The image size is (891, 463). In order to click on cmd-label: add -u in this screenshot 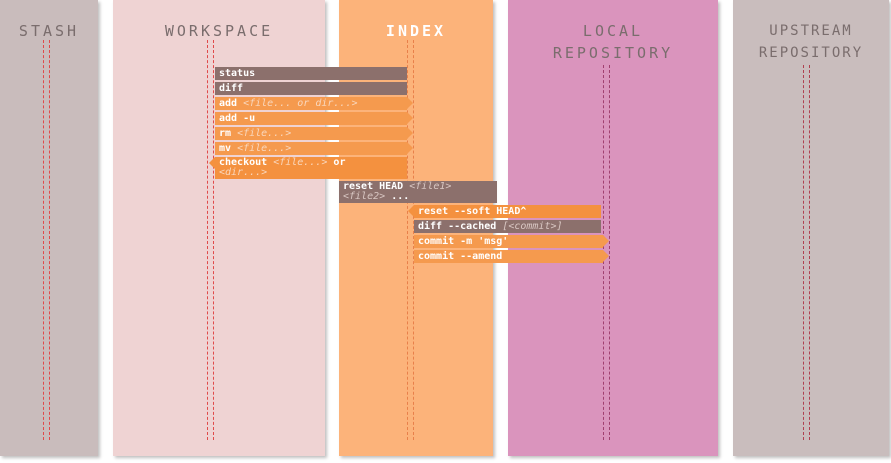, I will do `click(237, 118)`.